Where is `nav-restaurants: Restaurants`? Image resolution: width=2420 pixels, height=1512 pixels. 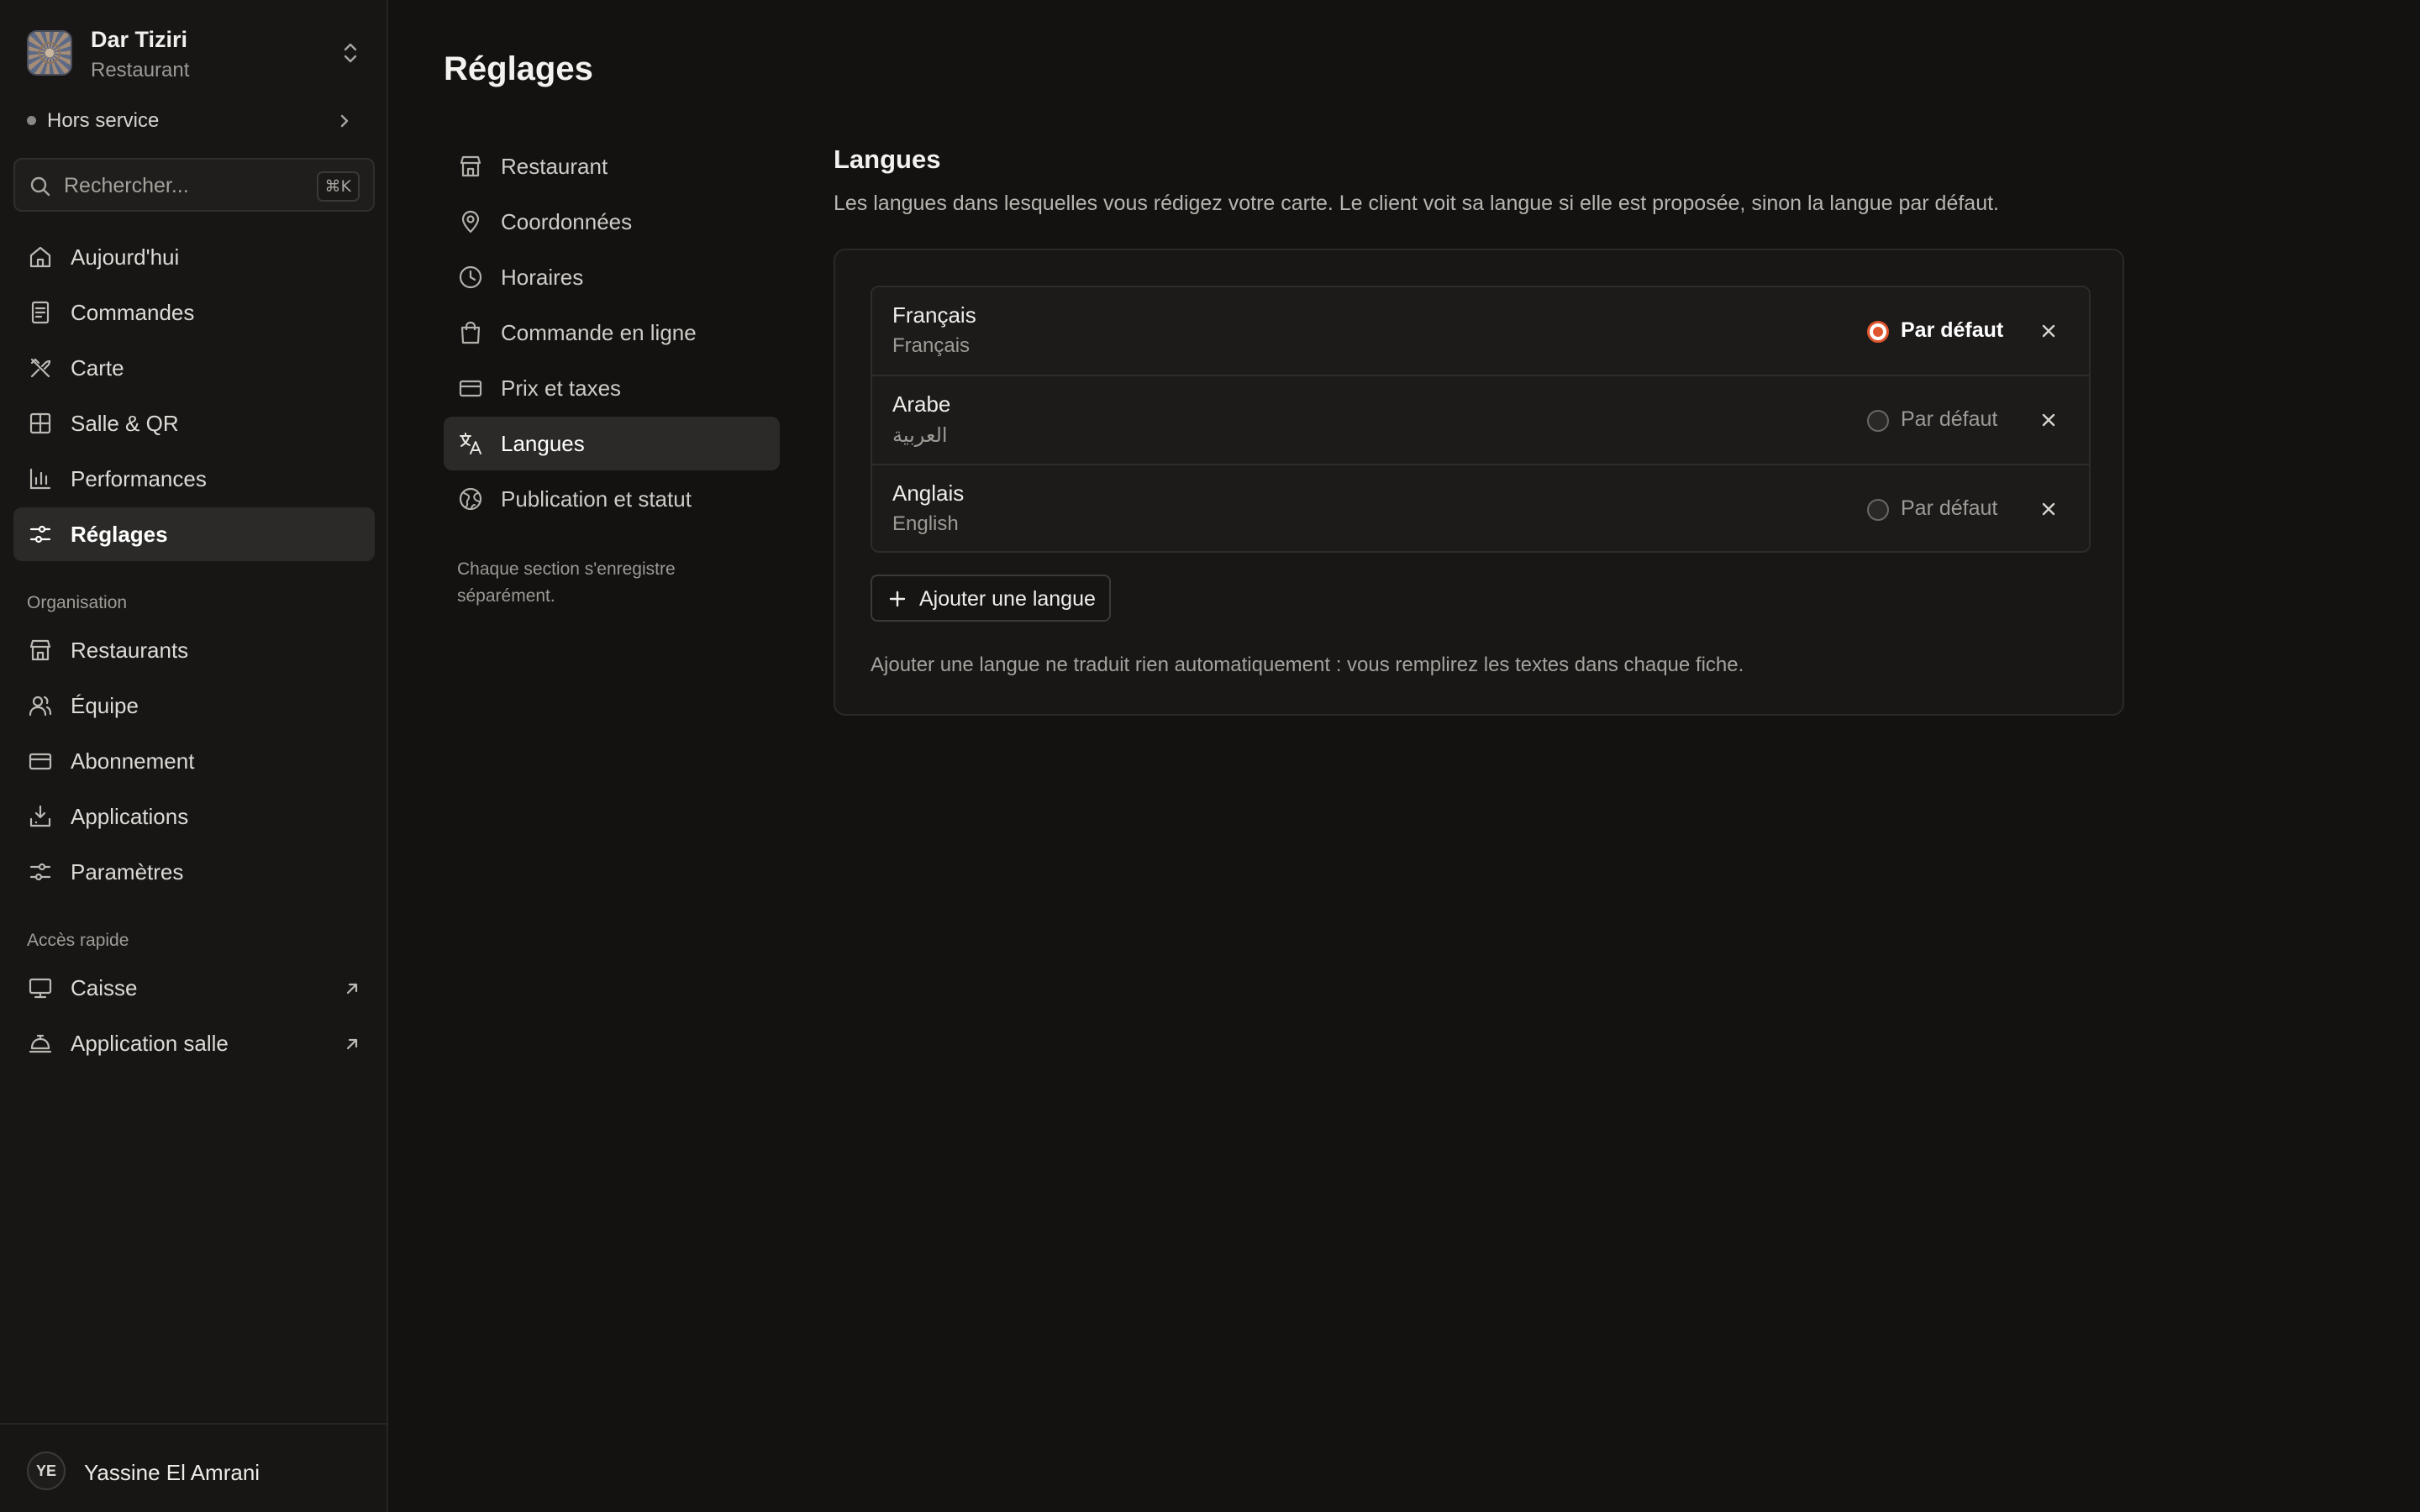 nav-restaurants: Restaurants is located at coordinates (194, 650).